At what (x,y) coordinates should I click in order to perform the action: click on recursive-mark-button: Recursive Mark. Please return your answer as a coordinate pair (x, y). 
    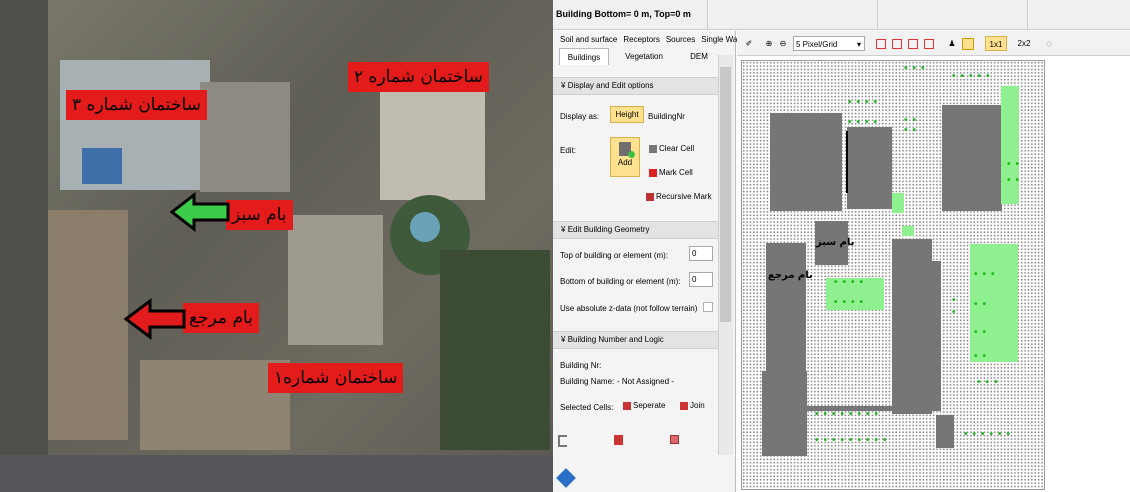
    Looking at the image, I should click on (679, 196).